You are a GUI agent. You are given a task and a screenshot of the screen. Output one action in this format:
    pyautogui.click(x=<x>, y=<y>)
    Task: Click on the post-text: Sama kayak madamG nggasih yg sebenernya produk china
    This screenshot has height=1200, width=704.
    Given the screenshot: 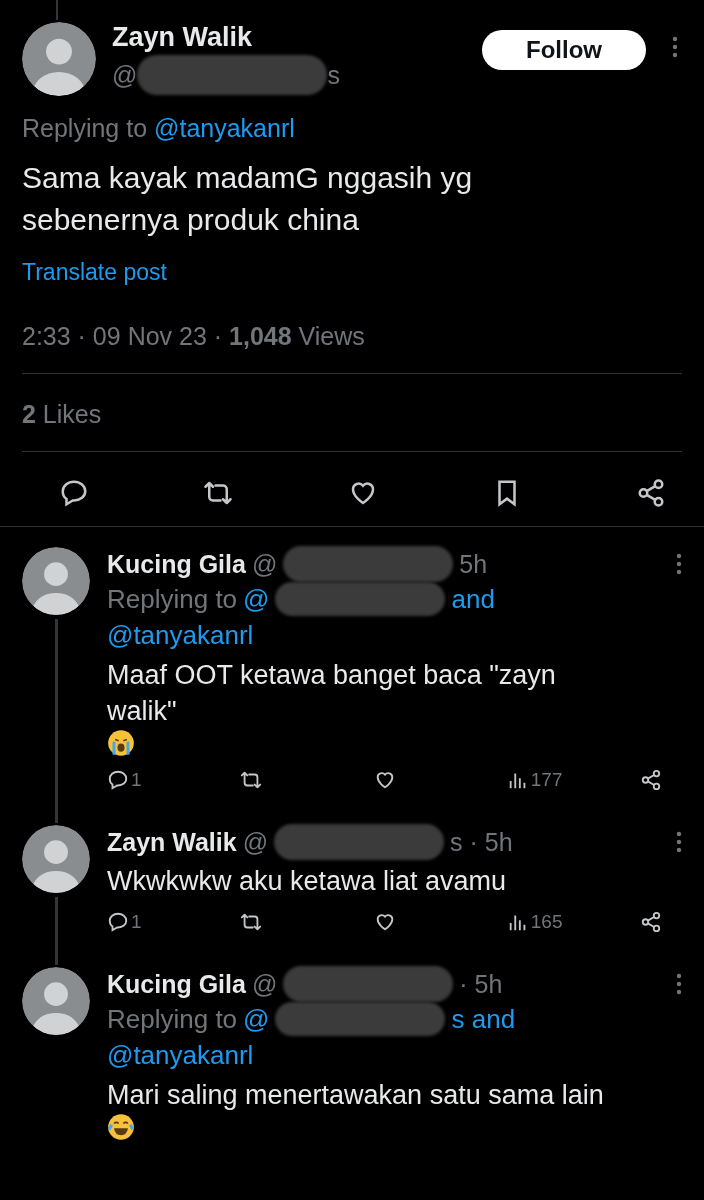 What is the action you would take?
    pyautogui.click(x=248, y=199)
    